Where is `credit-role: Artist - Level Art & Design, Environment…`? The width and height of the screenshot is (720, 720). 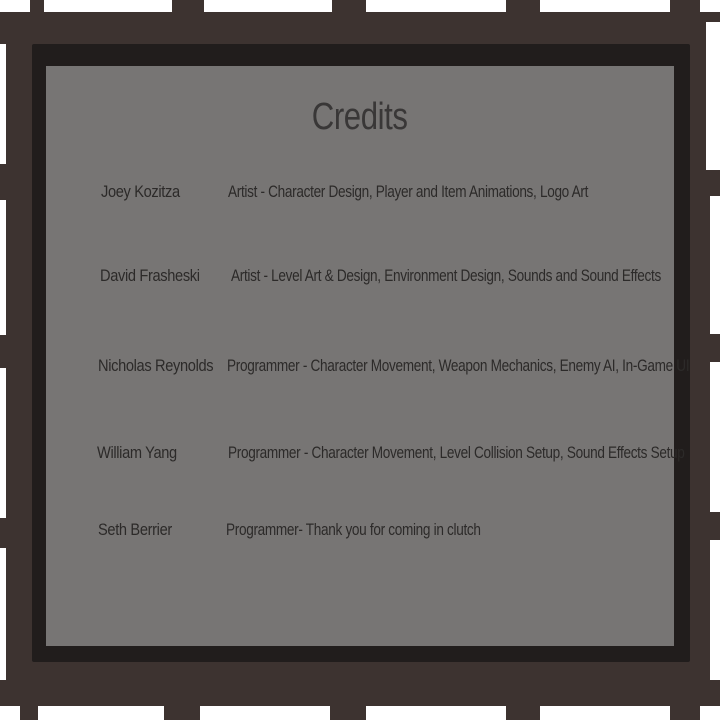
credit-role: Artist - Level Art & Design, Environment… is located at coordinates (446, 275).